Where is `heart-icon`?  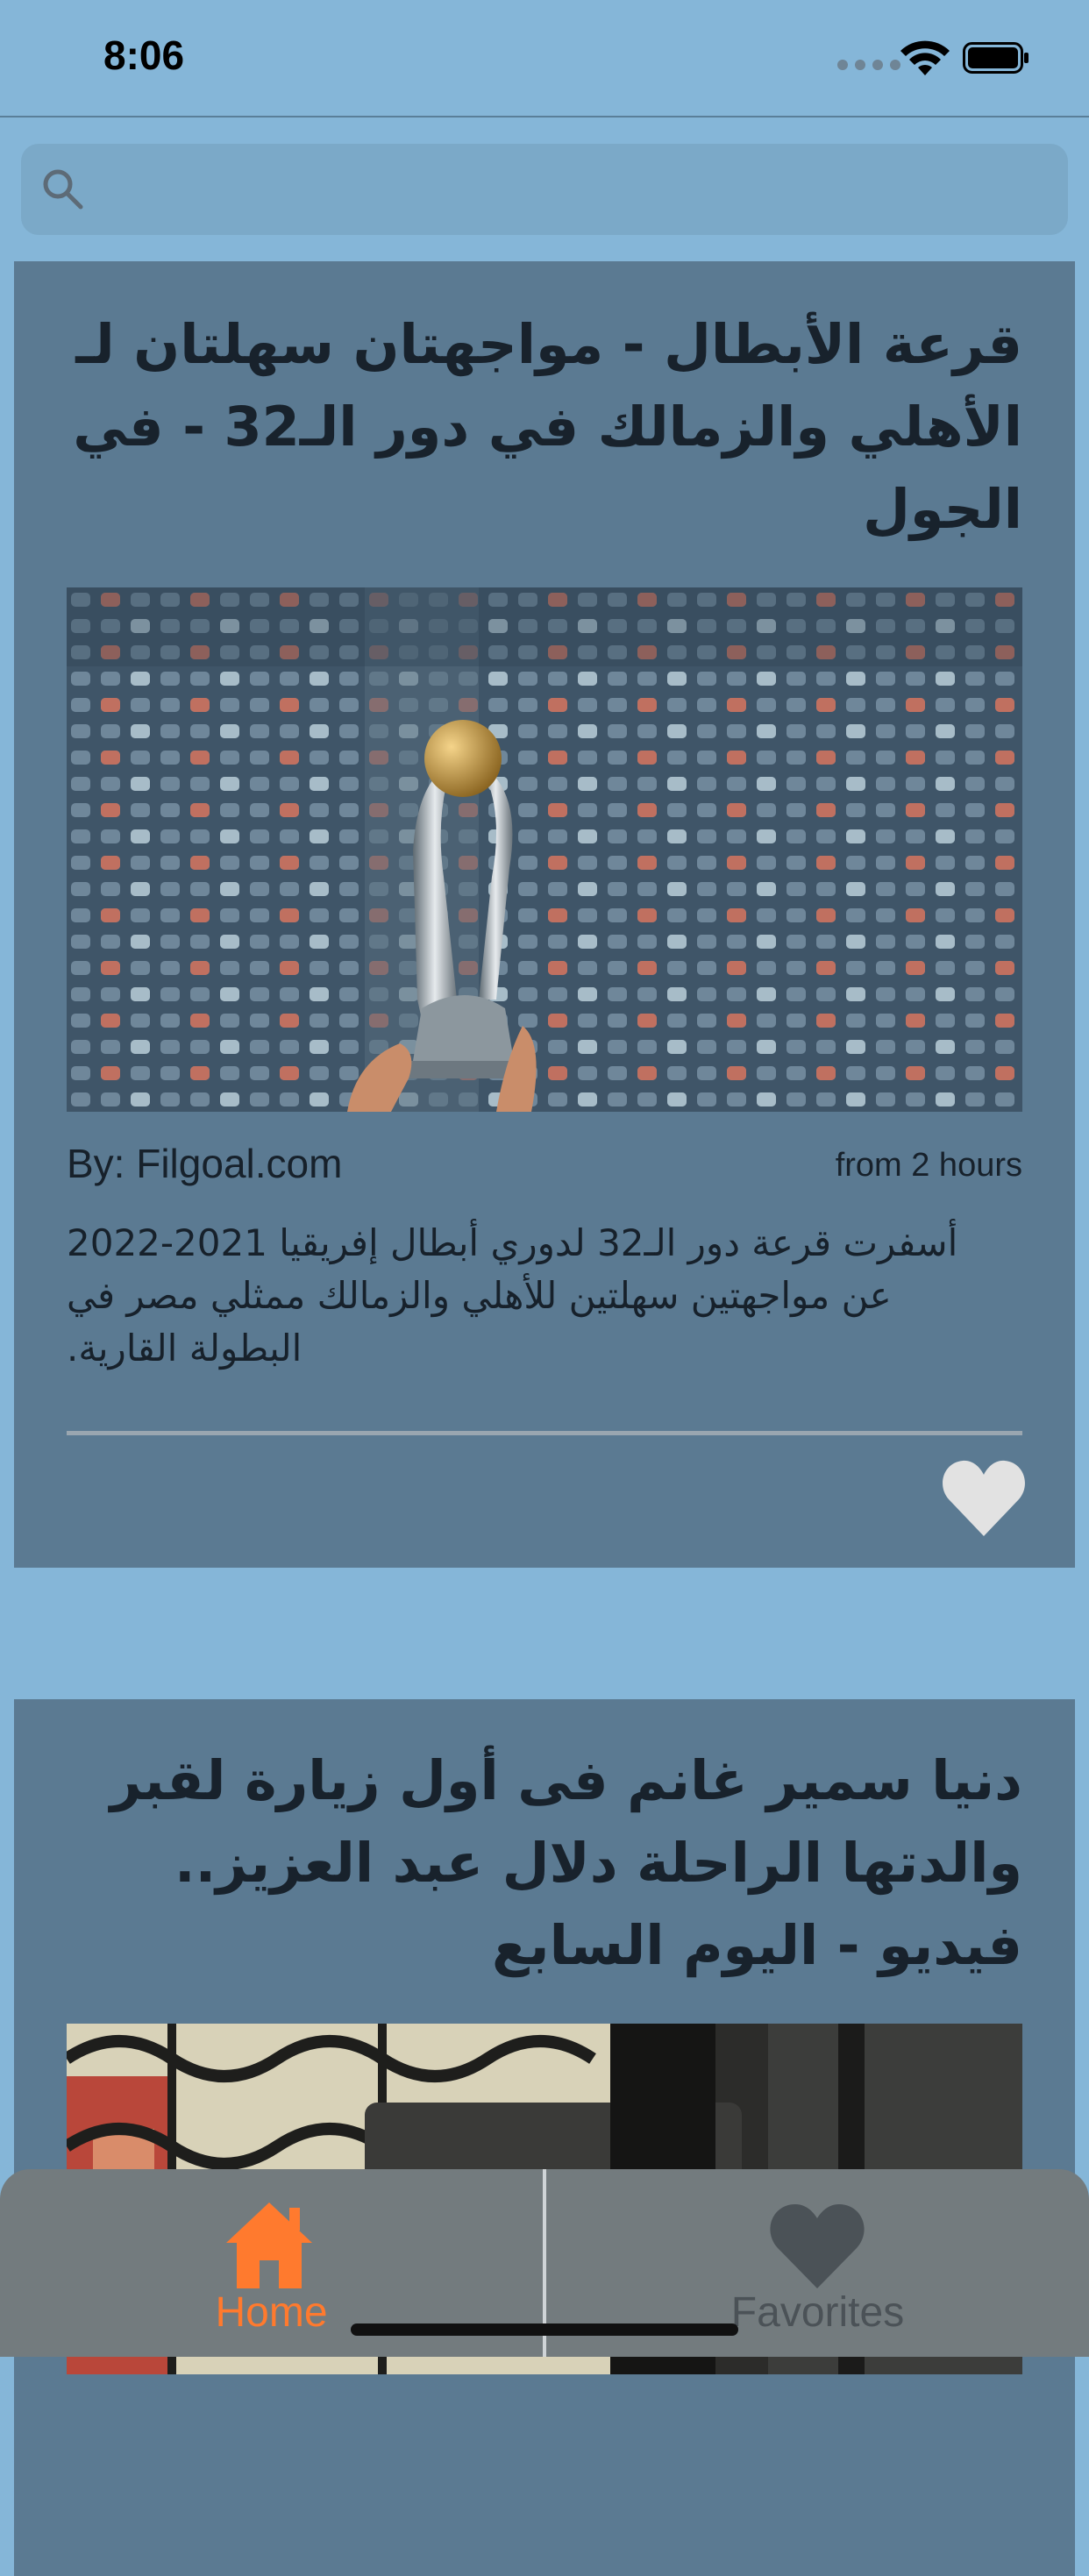
heart-icon is located at coordinates (817, 2246).